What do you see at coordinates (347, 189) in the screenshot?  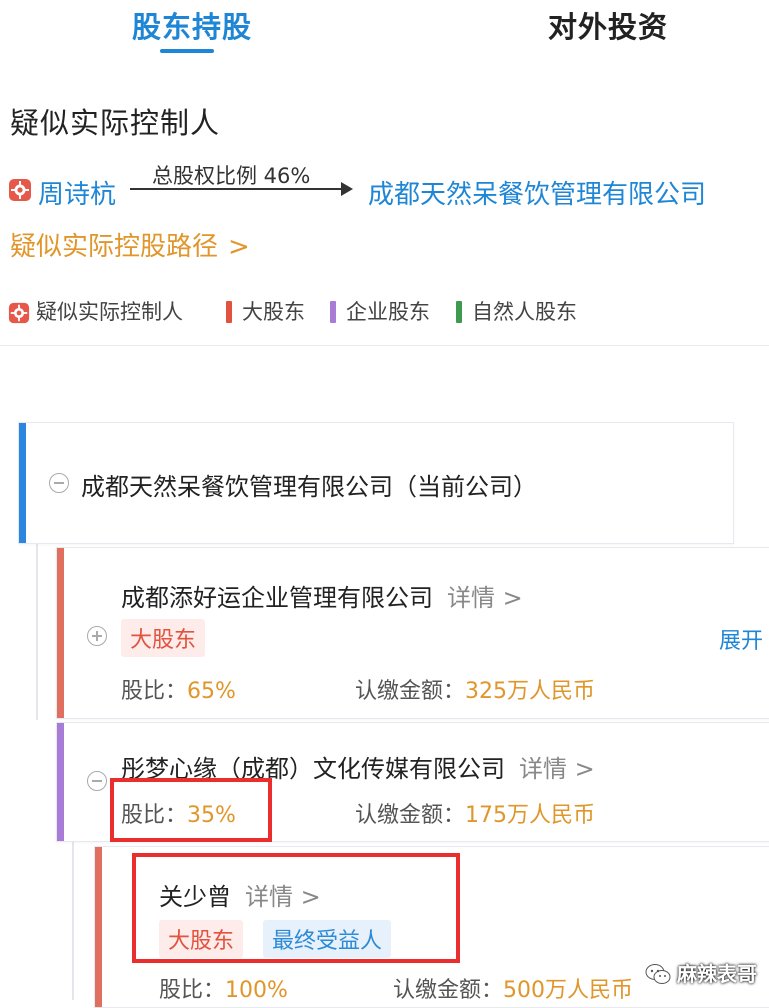 I see `arrow-right-icon` at bounding box center [347, 189].